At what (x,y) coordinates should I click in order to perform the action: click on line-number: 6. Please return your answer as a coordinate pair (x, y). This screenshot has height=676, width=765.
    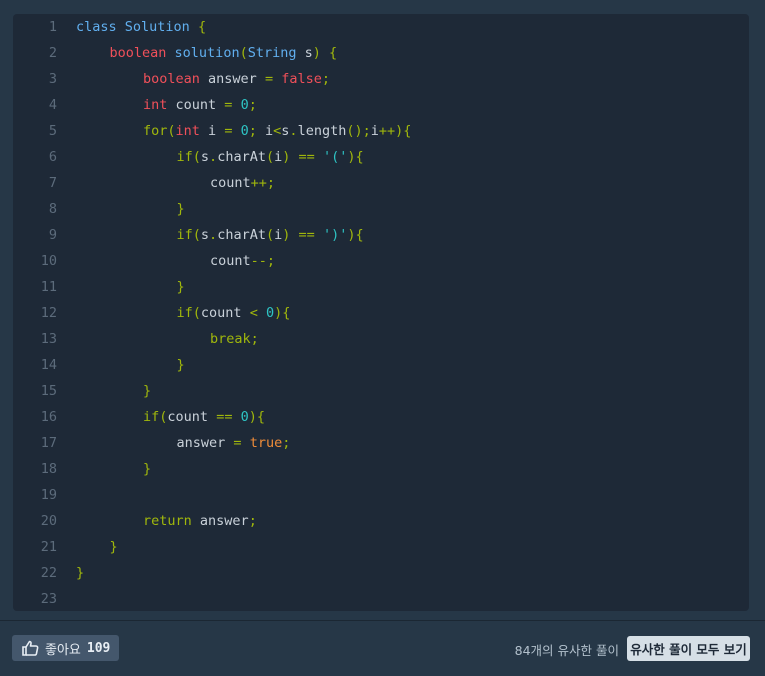
    Looking at the image, I should click on (52, 157).